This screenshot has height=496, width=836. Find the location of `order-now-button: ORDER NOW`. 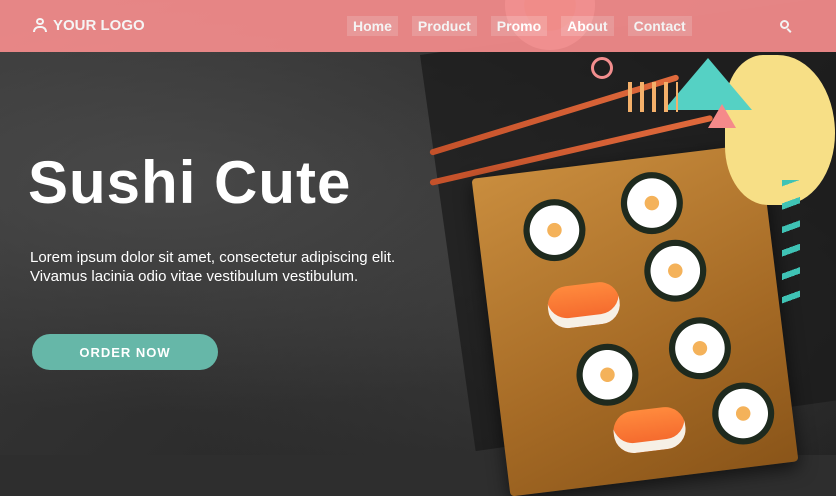

order-now-button: ORDER NOW is located at coordinates (125, 352).